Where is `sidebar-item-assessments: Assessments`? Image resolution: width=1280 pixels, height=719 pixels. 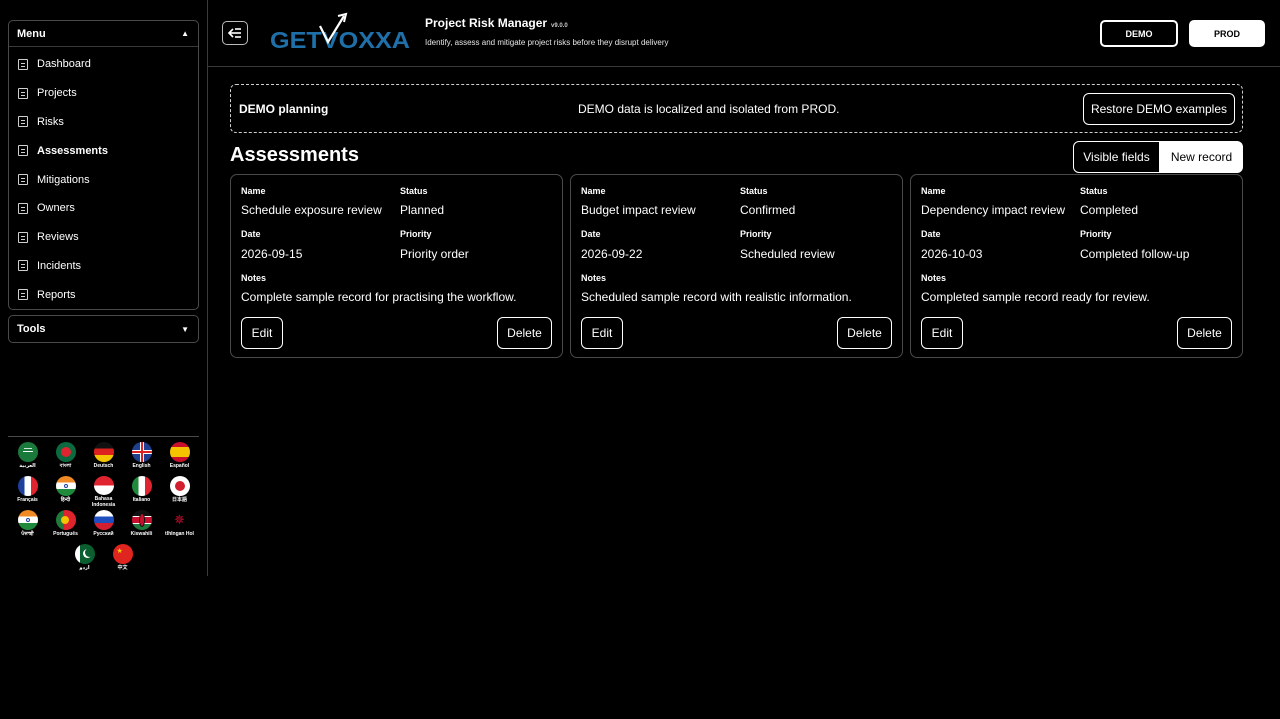 sidebar-item-assessments: Assessments is located at coordinates (103, 150).